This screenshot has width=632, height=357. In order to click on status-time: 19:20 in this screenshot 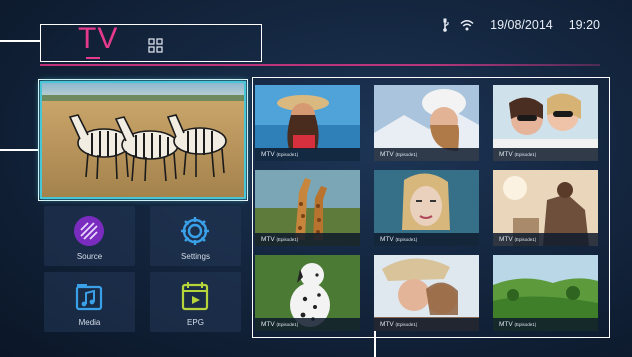, I will do `click(584, 25)`.